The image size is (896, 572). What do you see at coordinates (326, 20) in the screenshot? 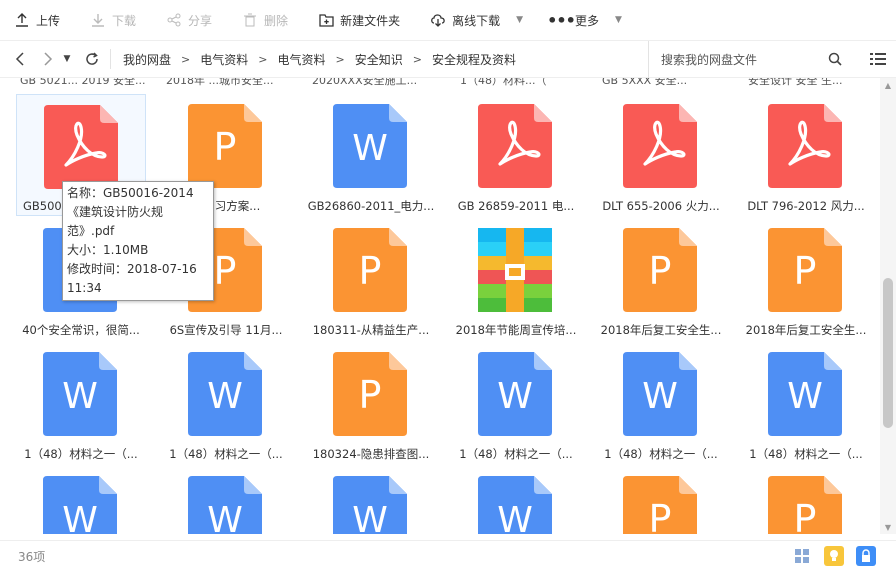
I see `new-folder-icon` at bounding box center [326, 20].